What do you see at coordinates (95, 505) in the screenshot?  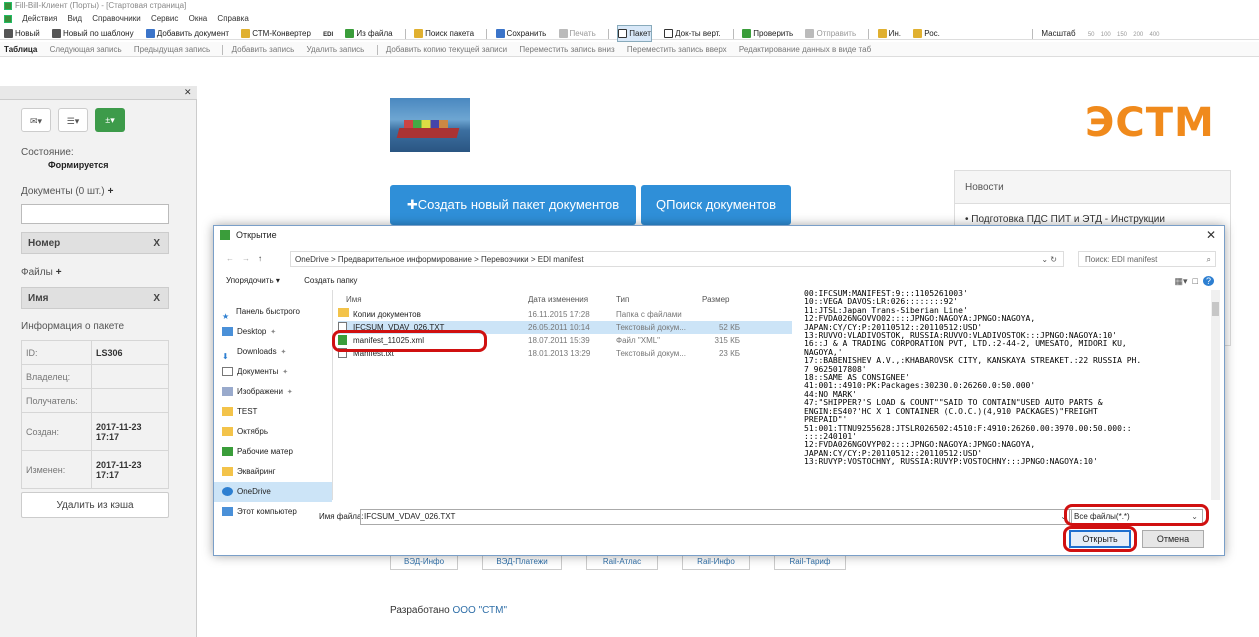 I see `clear-cache-button: Удалить из кэша` at bounding box center [95, 505].